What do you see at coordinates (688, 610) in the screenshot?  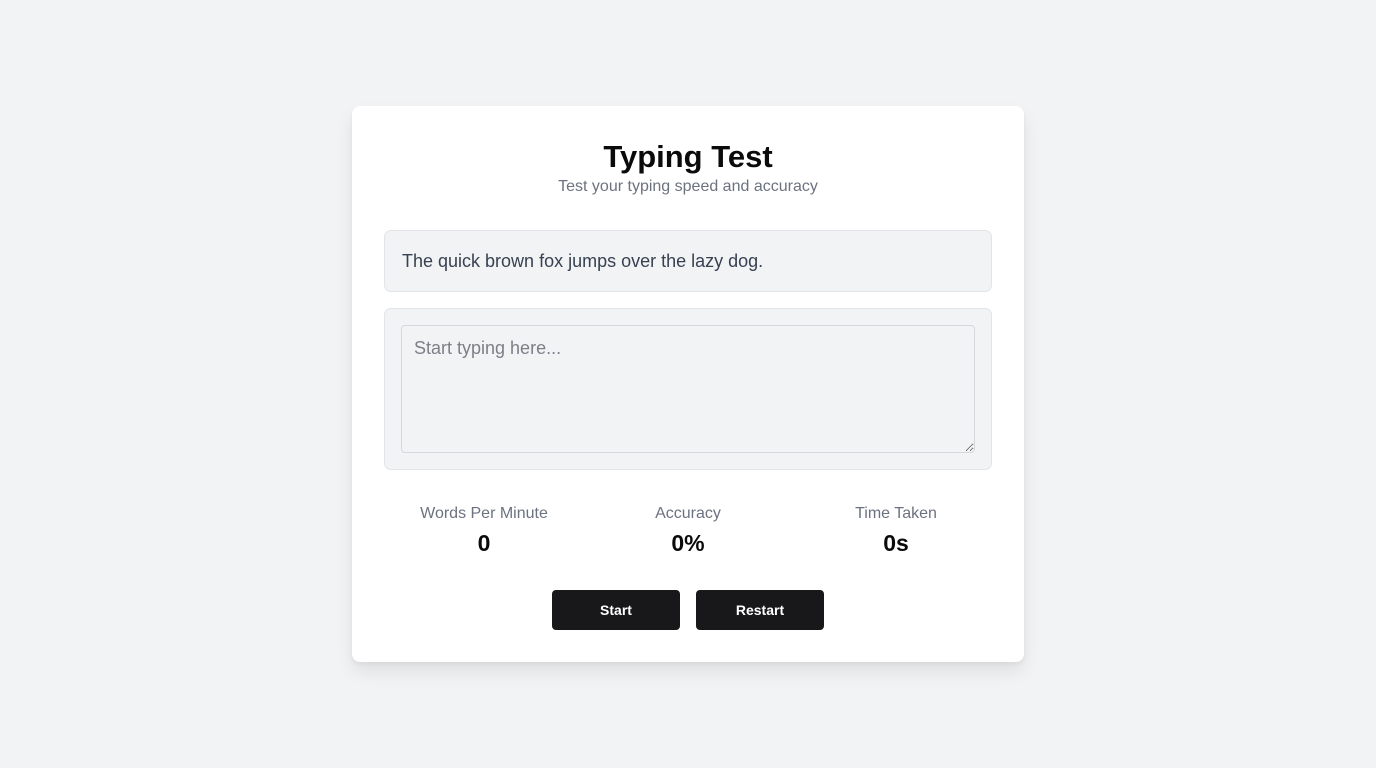 I see `action-buttons: Start Restart` at bounding box center [688, 610].